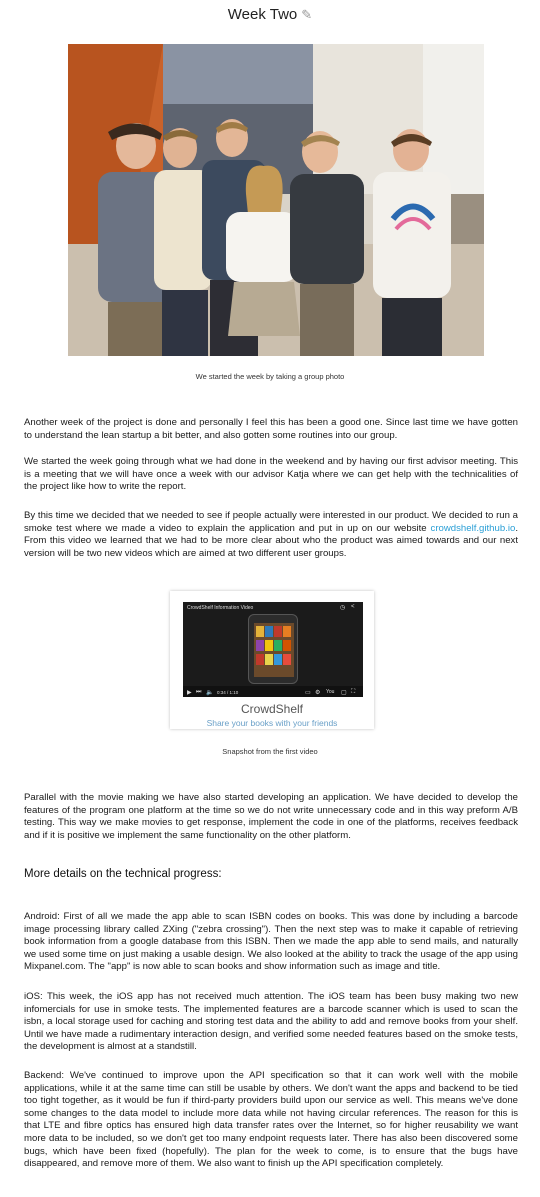 The image size is (540, 1197). Describe the element at coordinates (353, 607) in the screenshot. I see `share-icon: <` at that location.